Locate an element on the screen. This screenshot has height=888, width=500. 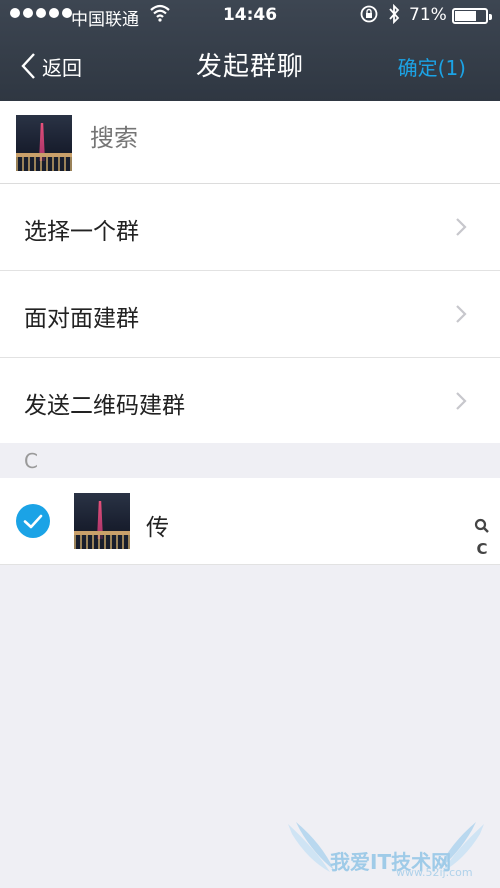
battery-icon is located at coordinates (472, 16).